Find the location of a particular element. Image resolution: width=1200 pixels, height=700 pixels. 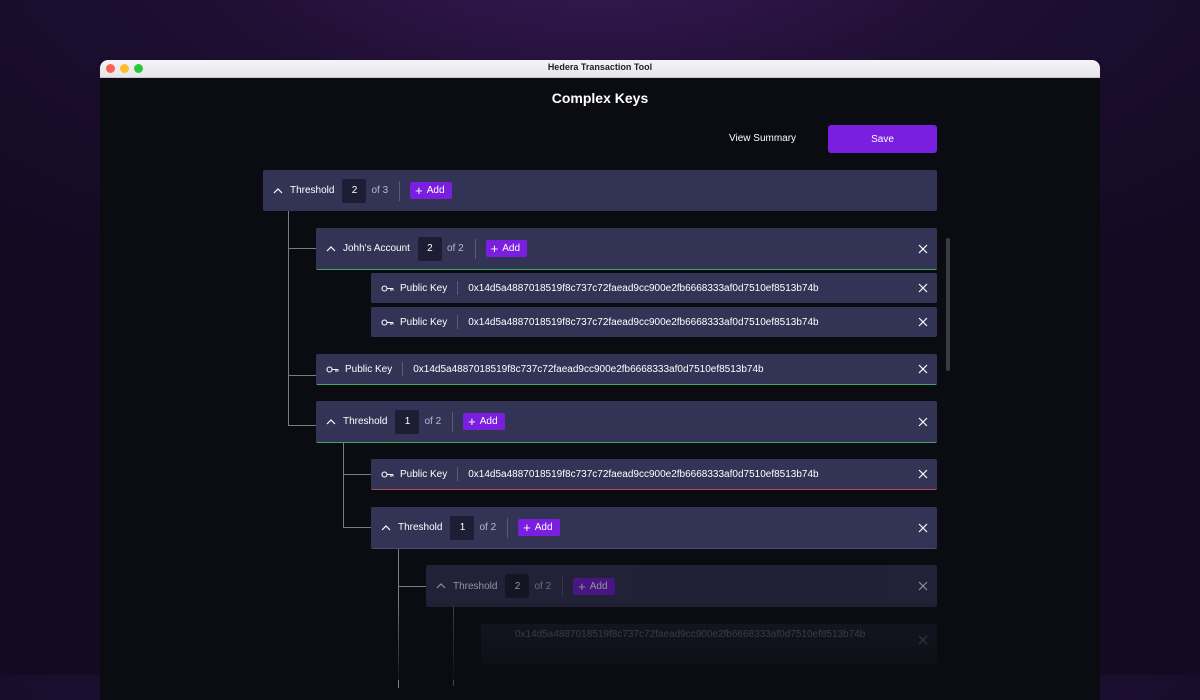

account-label: Johh's Account is located at coordinates (376, 248).